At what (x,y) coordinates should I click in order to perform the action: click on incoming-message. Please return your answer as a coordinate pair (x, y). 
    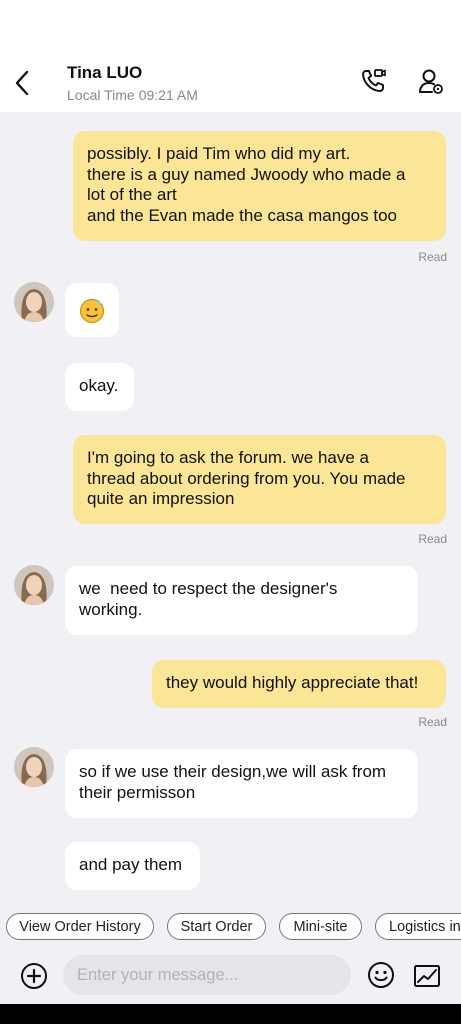
    Looking at the image, I should click on (92, 310).